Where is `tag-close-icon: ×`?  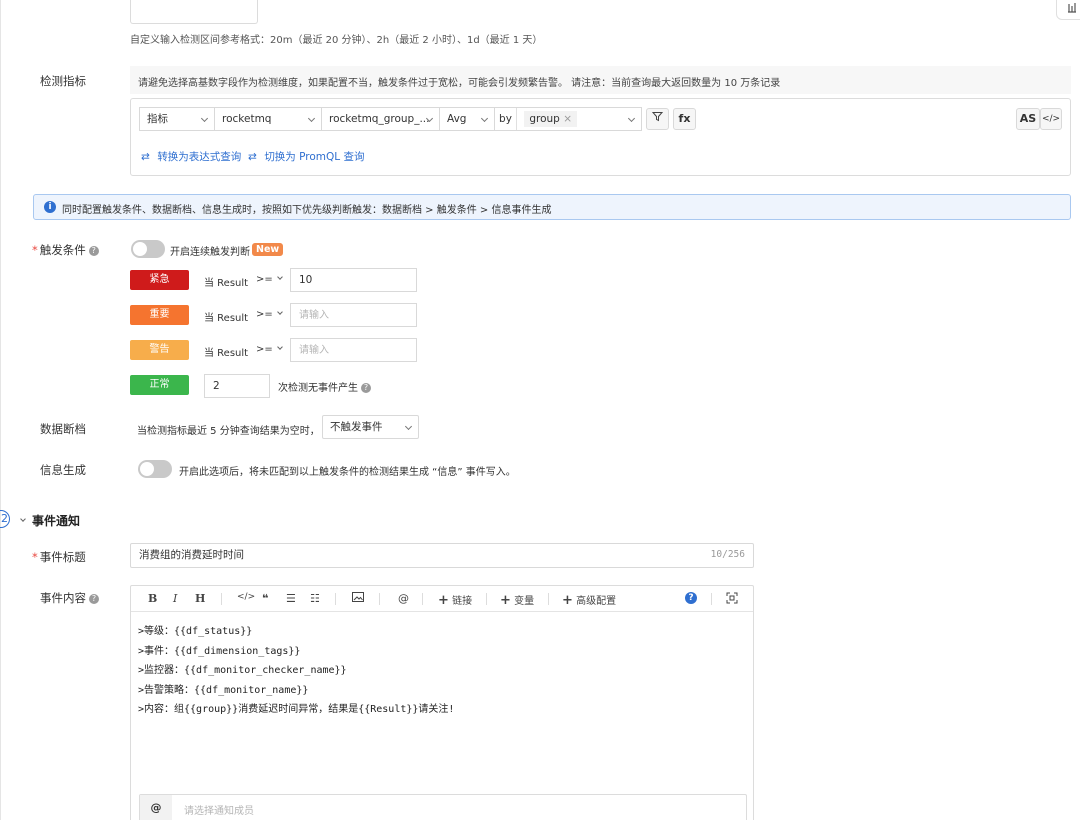
tag-close-icon: × is located at coordinates (567, 119).